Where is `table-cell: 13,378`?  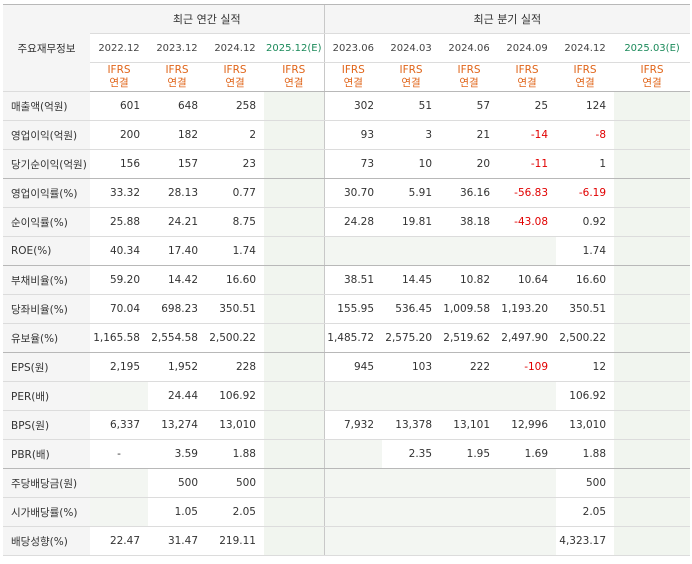 table-cell: 13,378 is located at coordinates (411, 425).